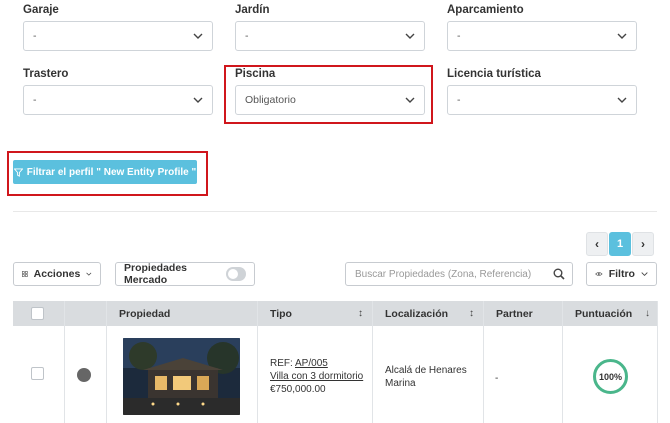 The height and width of the screenshot is (423, 670). I want to click on search-placeholder: Buscar Propiedades (Zona, Referencia), so click(443, 274).